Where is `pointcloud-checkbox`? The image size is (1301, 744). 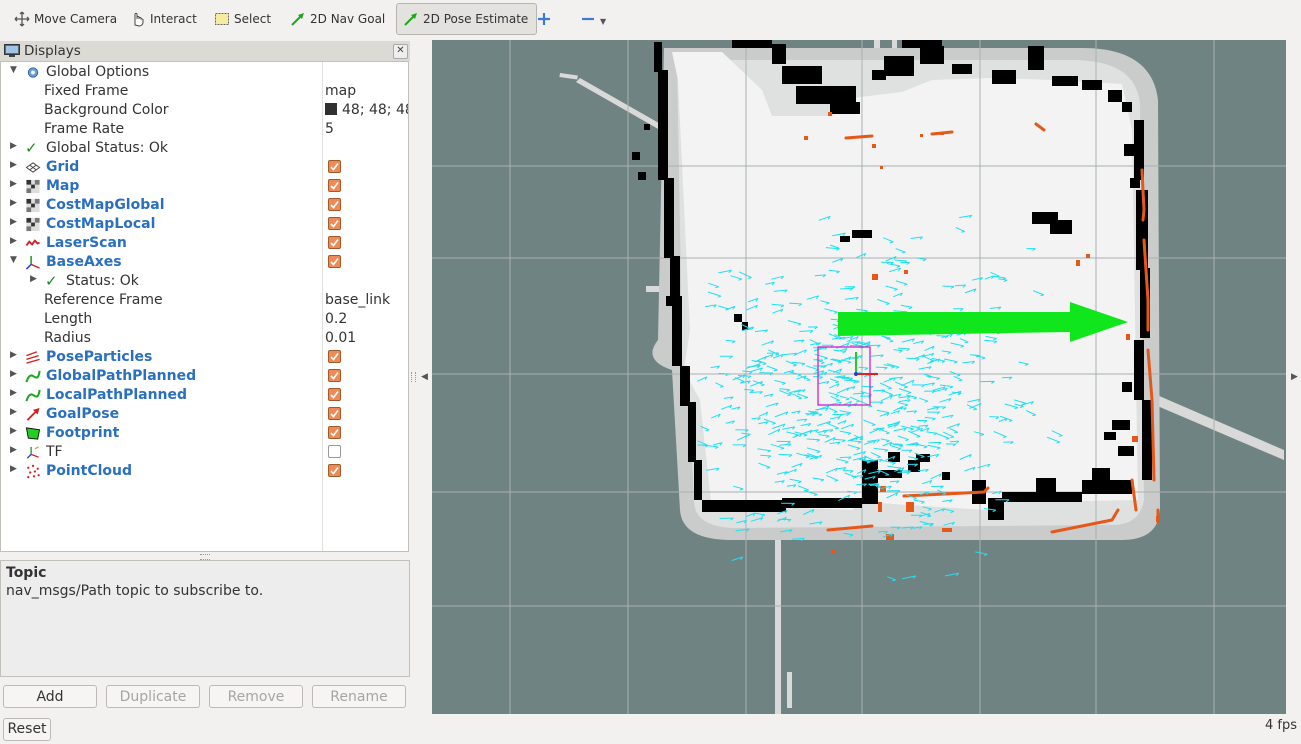 pointcloud-checkbox is located at coordinates (334, 470).